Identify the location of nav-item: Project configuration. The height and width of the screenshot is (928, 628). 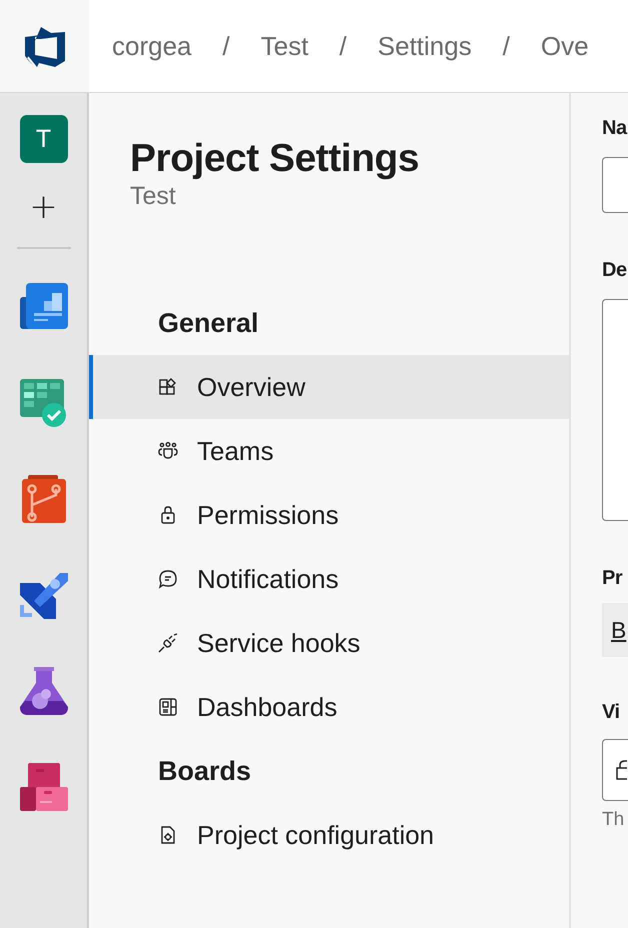
(329, 835).